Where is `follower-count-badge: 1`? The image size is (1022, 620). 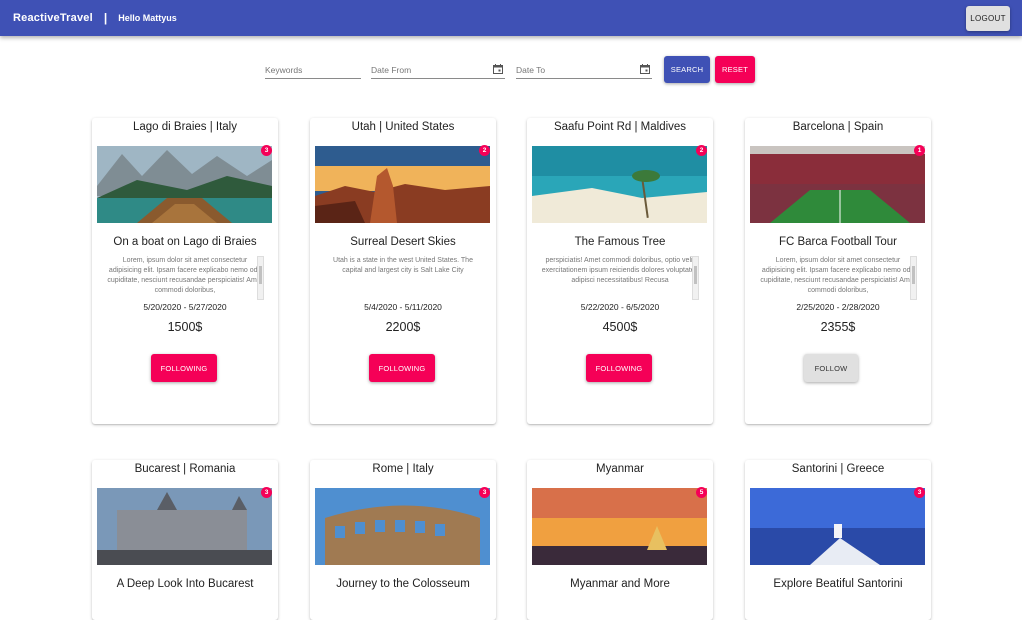
follower-count-badge: 1 is located at coordinates (919, 150).